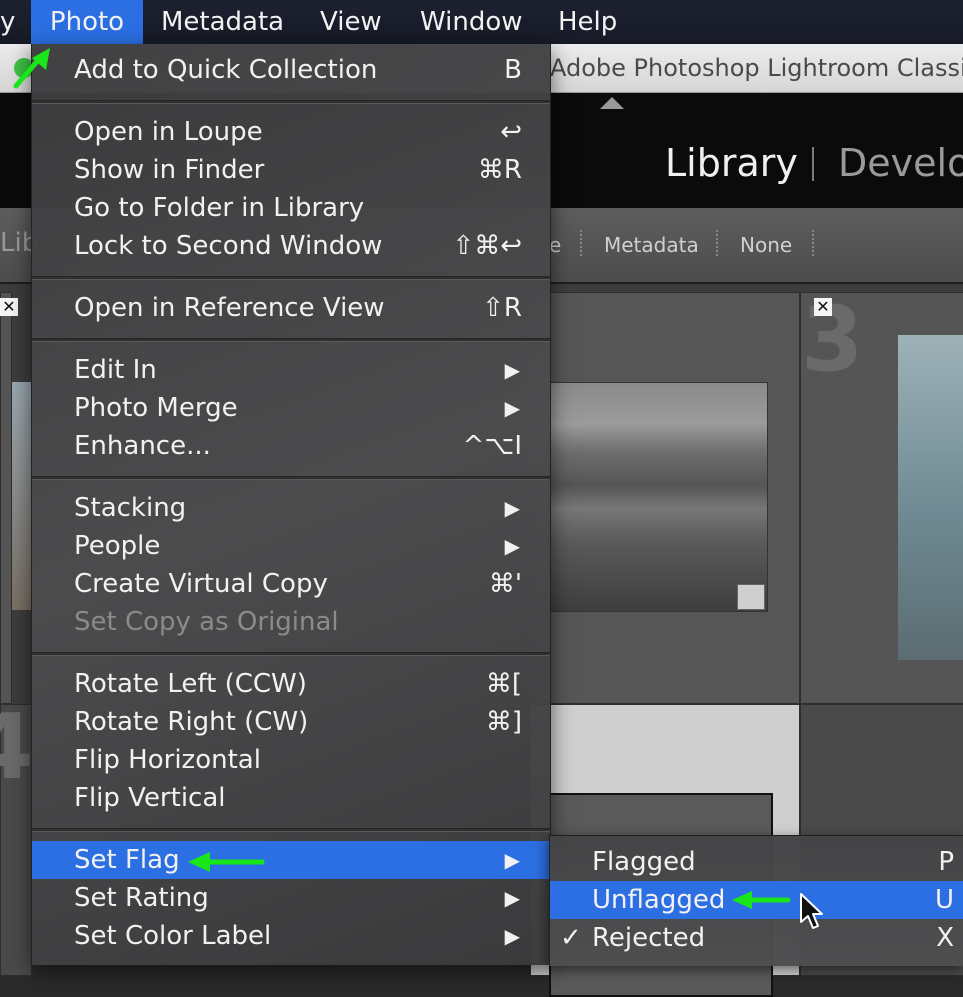  I want to click on collapse-triangle-icon, so click(612, 103).